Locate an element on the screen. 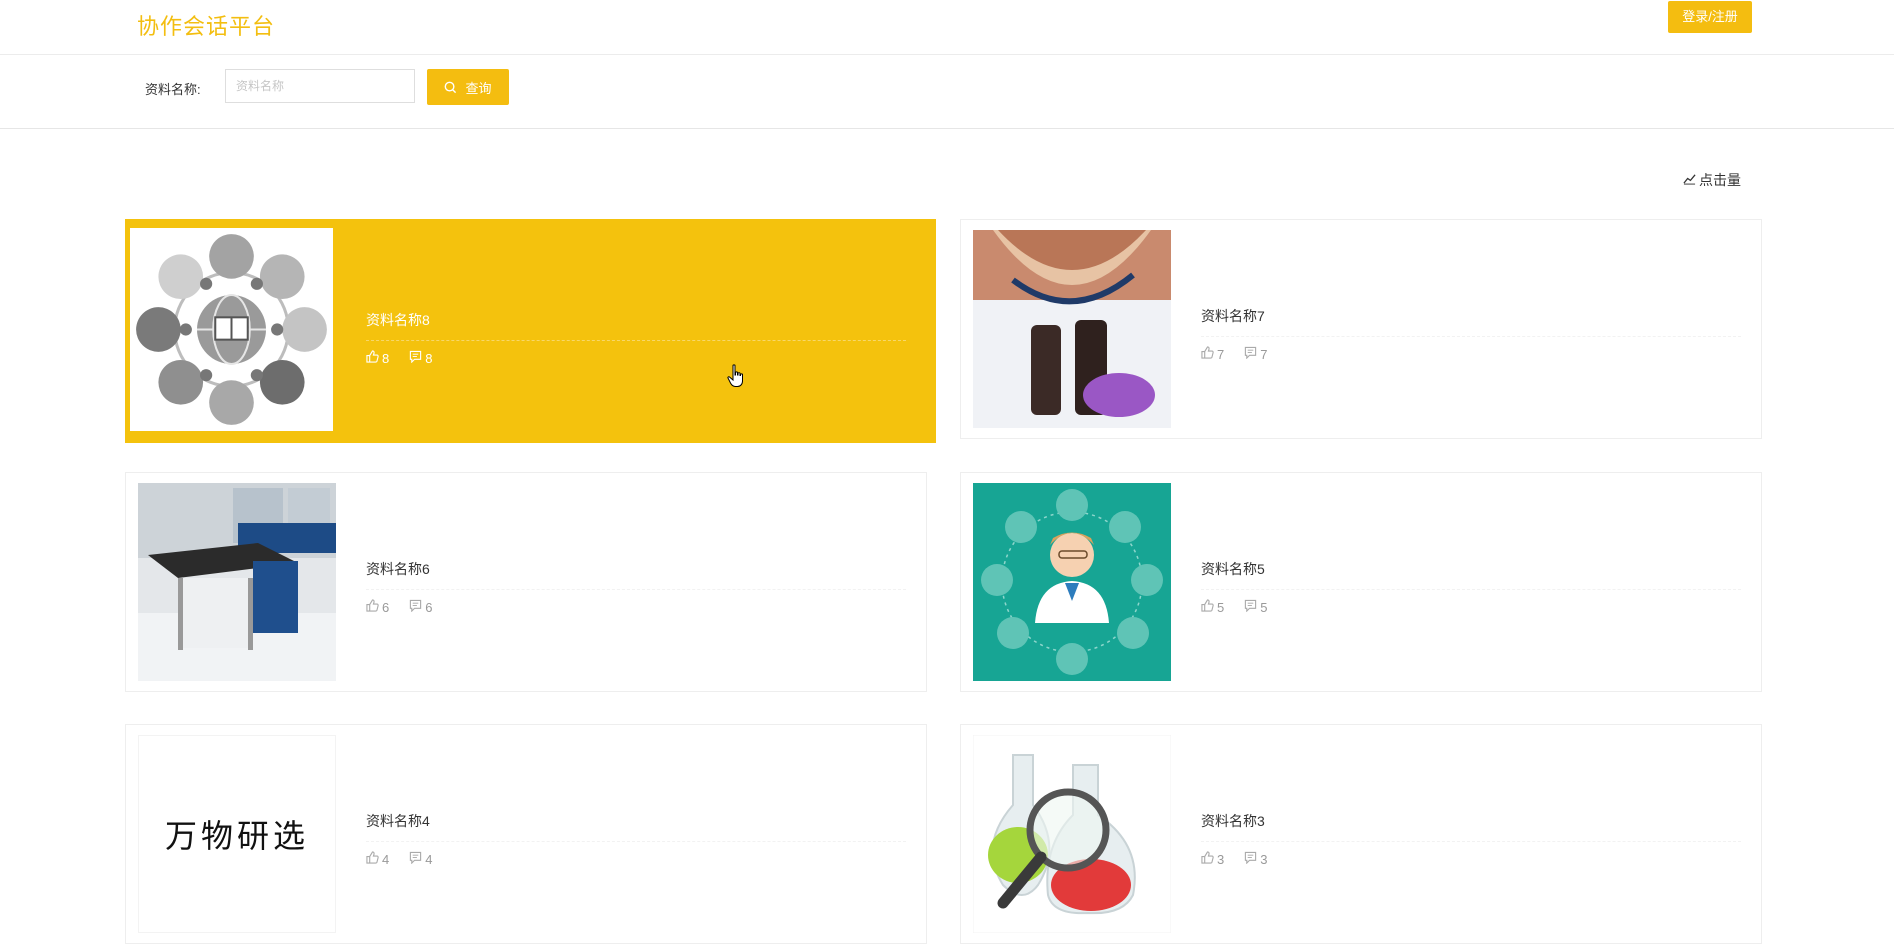 The height and width of the screenshot is (944, 1894). resource-info: 资料名称4 4 4 is located at coordinates (636, 839).